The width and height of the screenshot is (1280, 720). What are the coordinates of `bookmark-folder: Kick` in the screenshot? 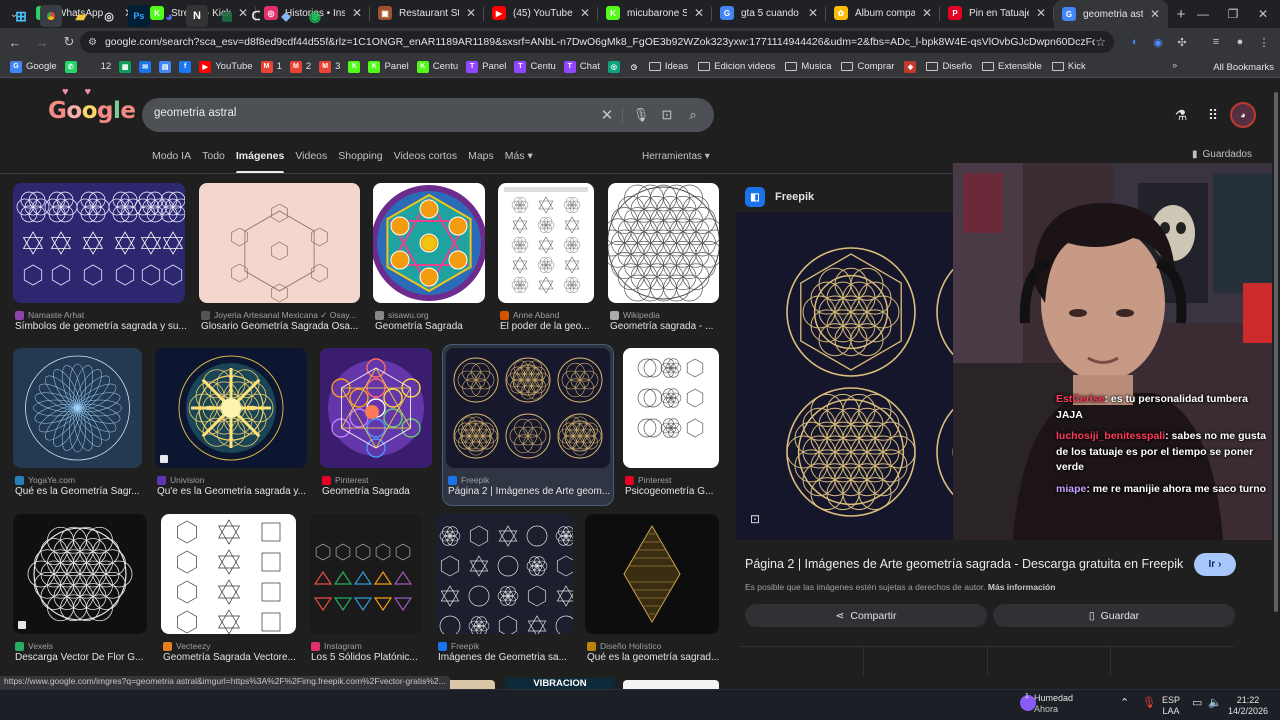 It's located at (1069, 67).